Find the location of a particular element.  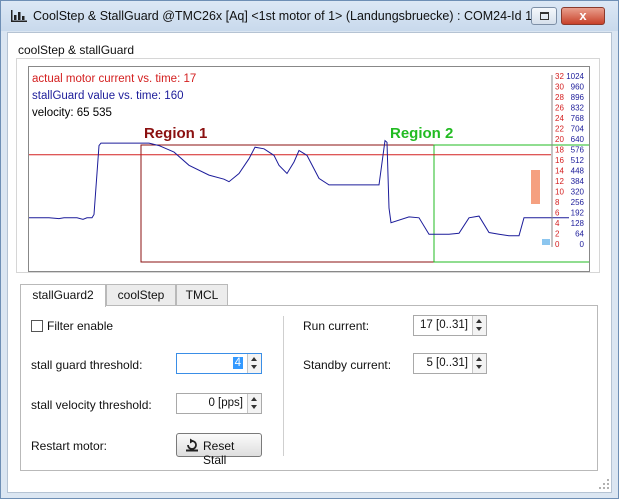

left-tick-label: 2 is located at coordinates (557, 234).